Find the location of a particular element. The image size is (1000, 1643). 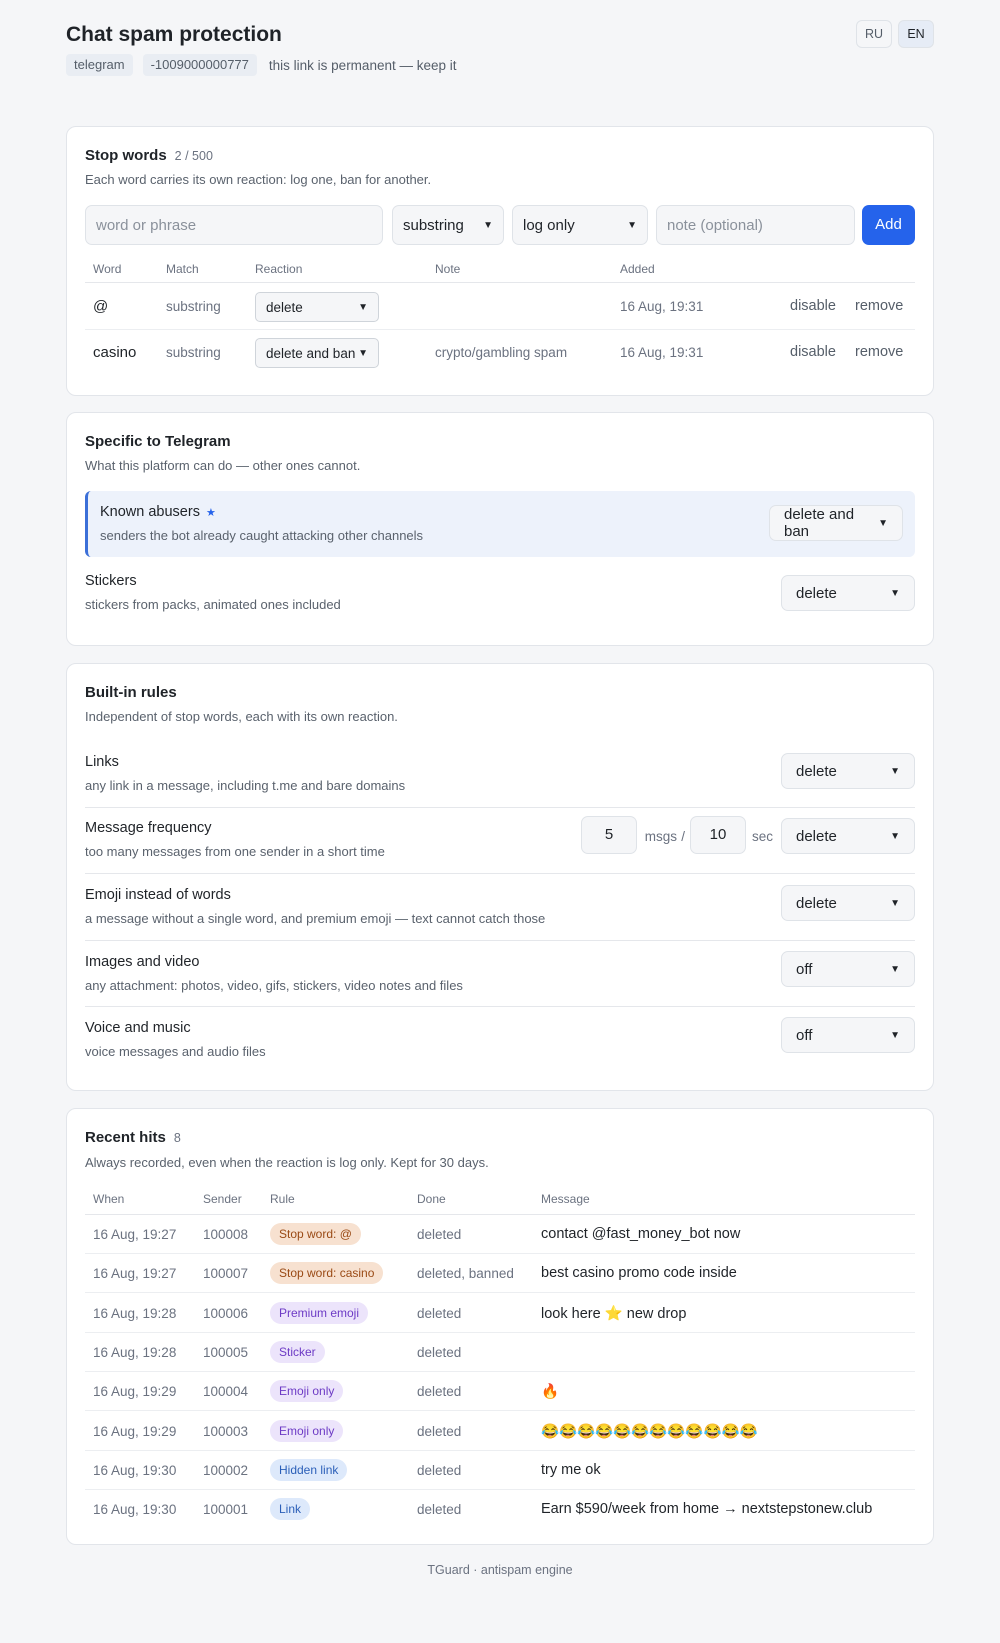

secs-count-input: 10 is located at coordinates (718, 835).